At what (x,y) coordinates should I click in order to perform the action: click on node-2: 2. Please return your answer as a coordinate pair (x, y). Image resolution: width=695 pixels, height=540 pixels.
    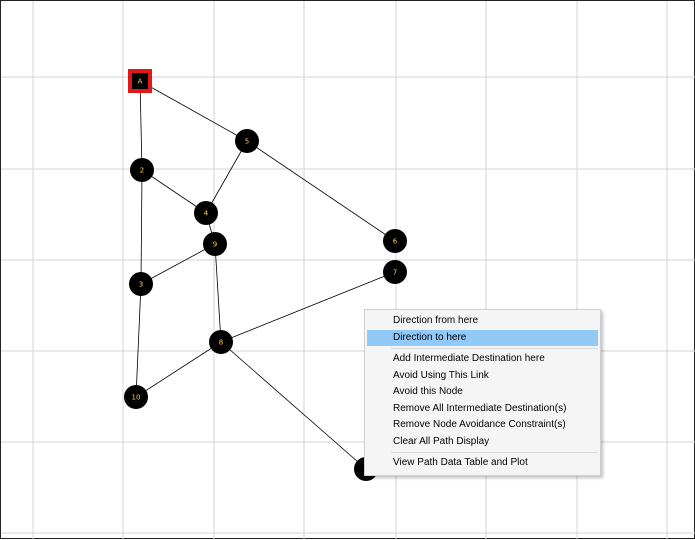
    Looking at the image, I should click on (142, 170).